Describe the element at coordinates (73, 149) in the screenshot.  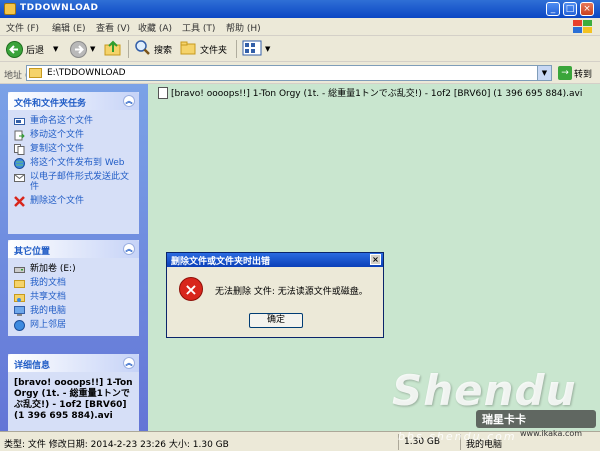
I see `task-copy-file: 复制这个文件` at that location.